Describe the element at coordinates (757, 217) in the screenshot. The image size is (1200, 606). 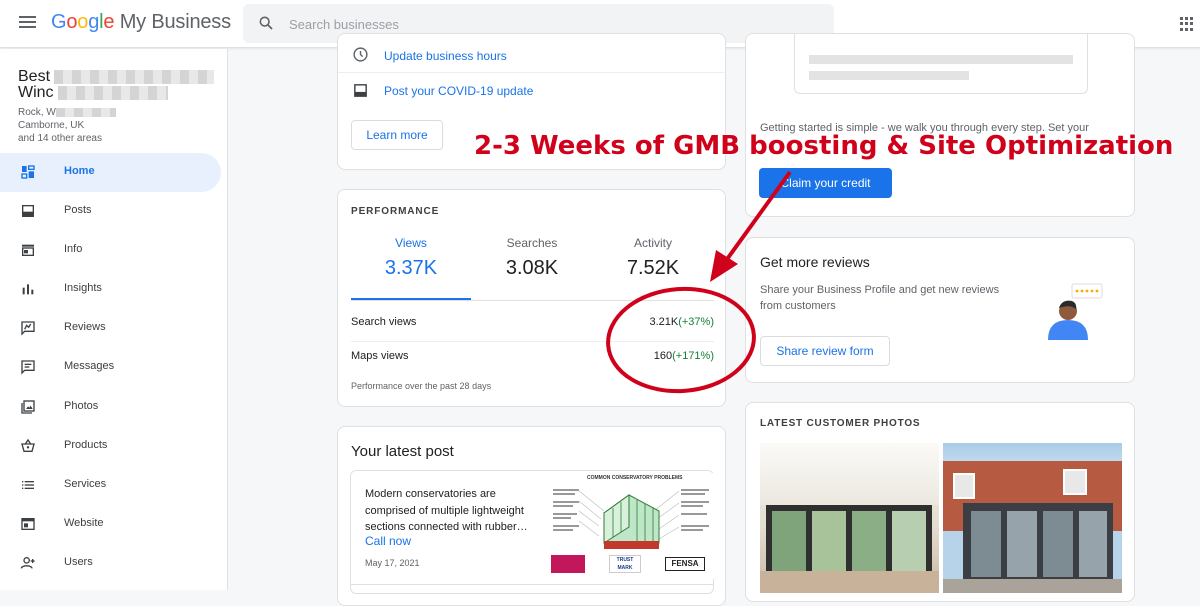
I see `annotation-arrow-line` at that location.